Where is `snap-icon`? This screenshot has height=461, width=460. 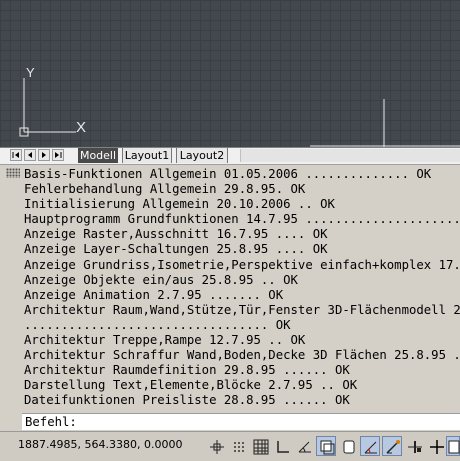 snap-icon is located at coordinates (217, 447).